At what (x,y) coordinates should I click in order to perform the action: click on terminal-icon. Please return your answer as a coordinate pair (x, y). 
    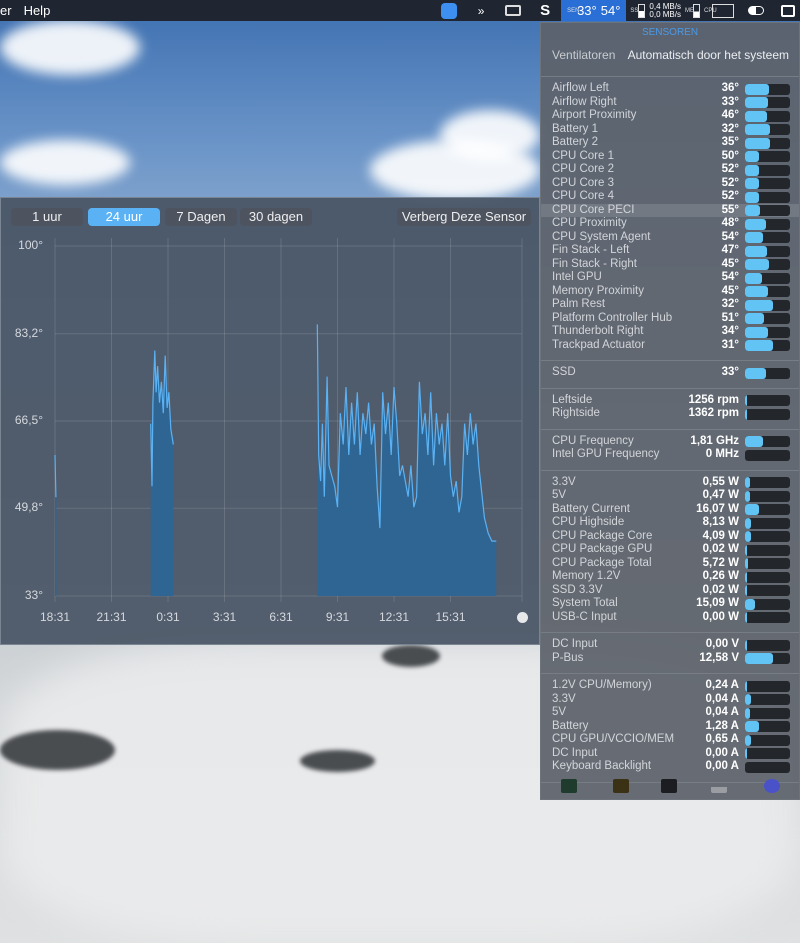
    Looking at the image, I should click on (669, 786).